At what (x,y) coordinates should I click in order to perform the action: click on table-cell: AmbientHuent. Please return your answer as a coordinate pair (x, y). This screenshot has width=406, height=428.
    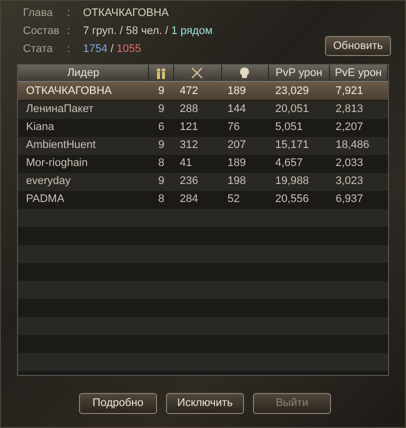
    Looking at the image, I should click on (61, 144).